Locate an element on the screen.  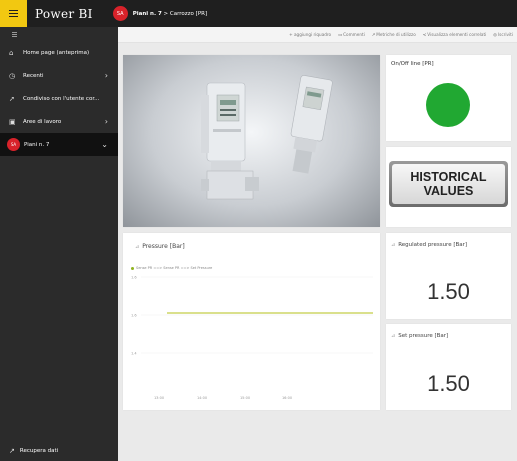
x-tick-label: 15:00 is located at coordinates (245, 398).